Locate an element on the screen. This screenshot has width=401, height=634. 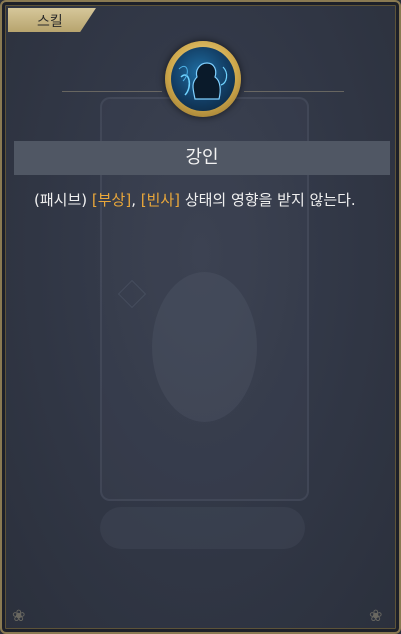
status-keyword-injury: [부상] is located at coordinates (111, 200).